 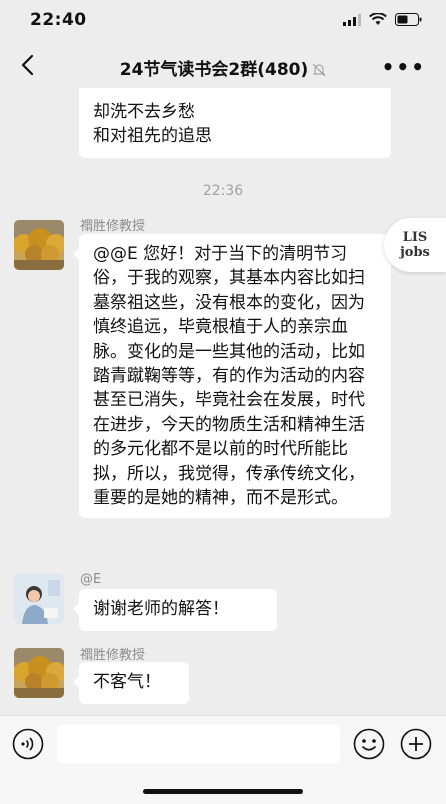 What do you see at coordinates (152, 136) in the screenshot?
I see `message-text-line: 和对祖先的追思` at bounding box center [152, 136].